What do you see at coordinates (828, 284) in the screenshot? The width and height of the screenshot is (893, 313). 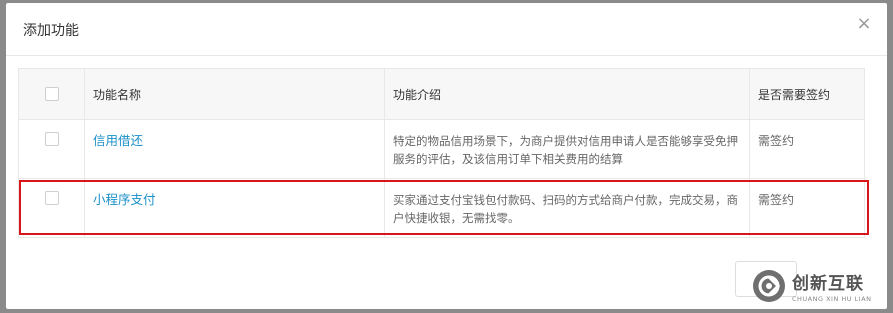 I see `watermark-cn: 创新互联` at bounding box center [828, 284].